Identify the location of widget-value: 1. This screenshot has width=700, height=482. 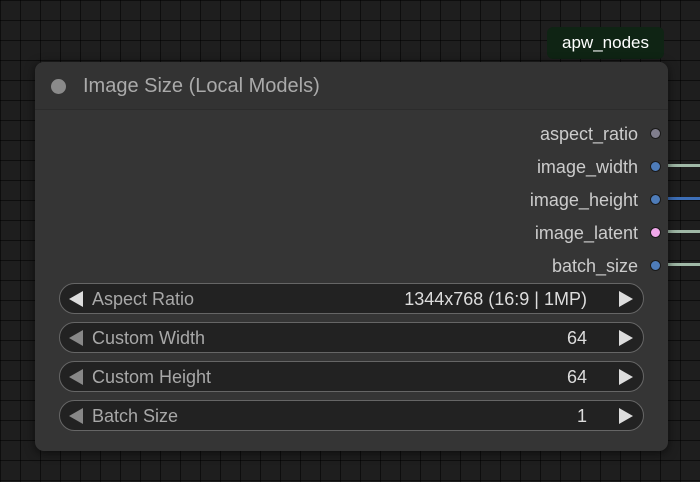
(581, 416).